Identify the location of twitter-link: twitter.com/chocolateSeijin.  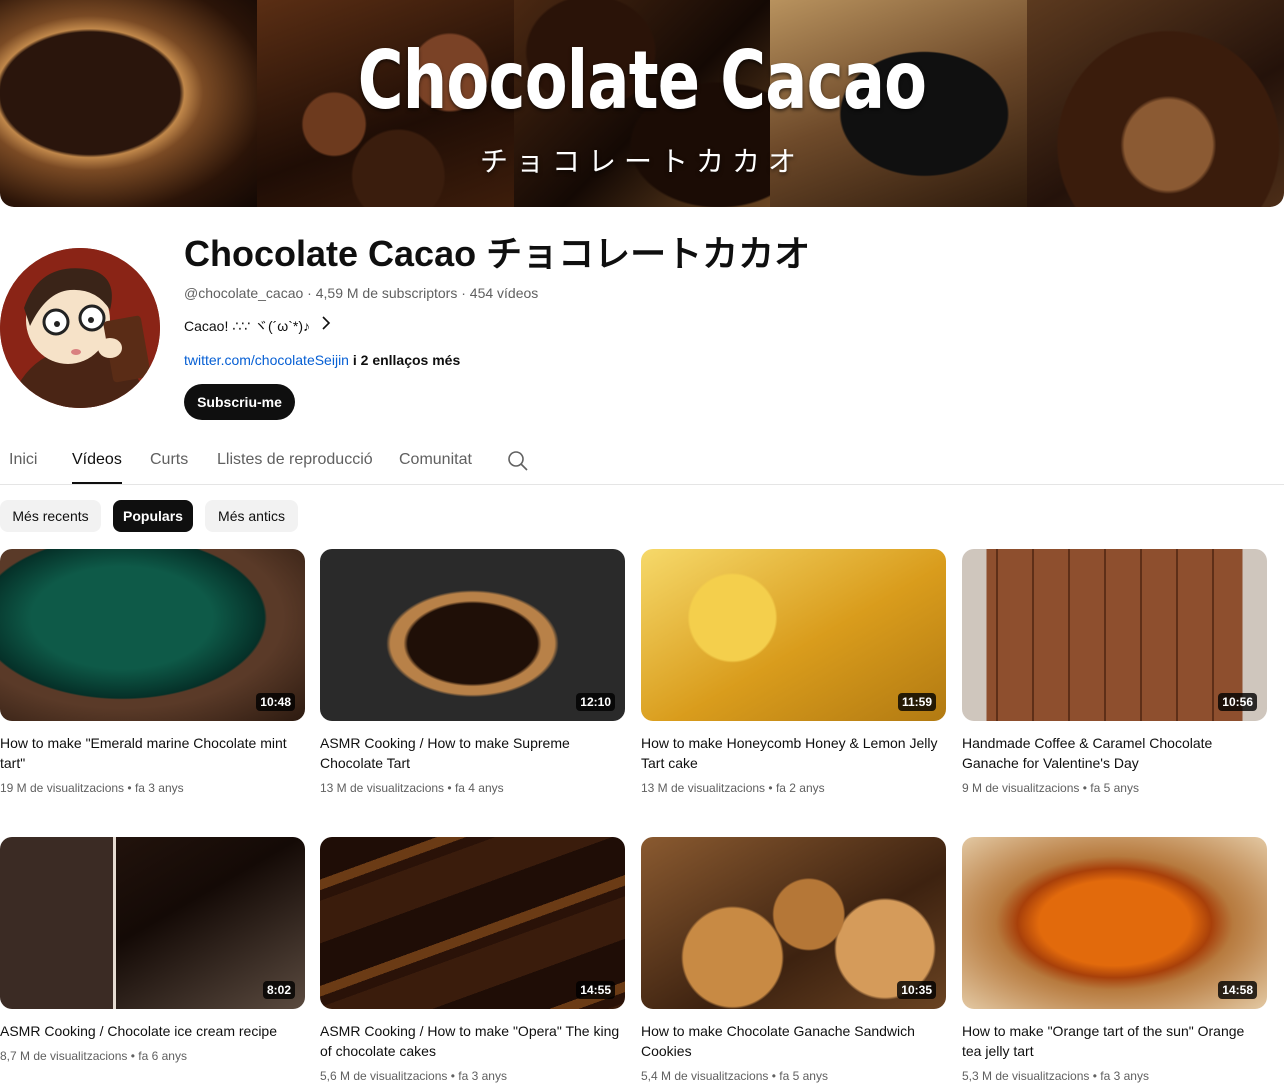
(266, 360).